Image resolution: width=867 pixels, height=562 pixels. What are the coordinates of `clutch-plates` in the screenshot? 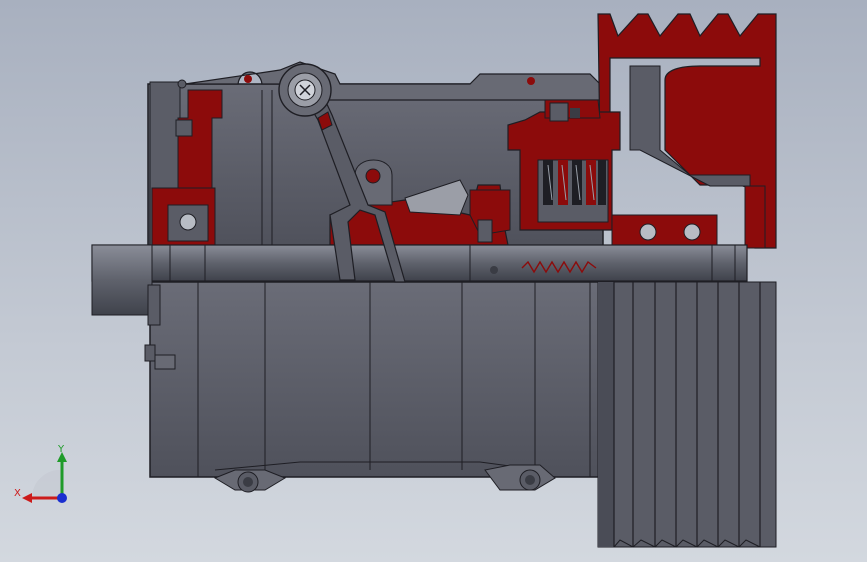 It's located at (573, 191).